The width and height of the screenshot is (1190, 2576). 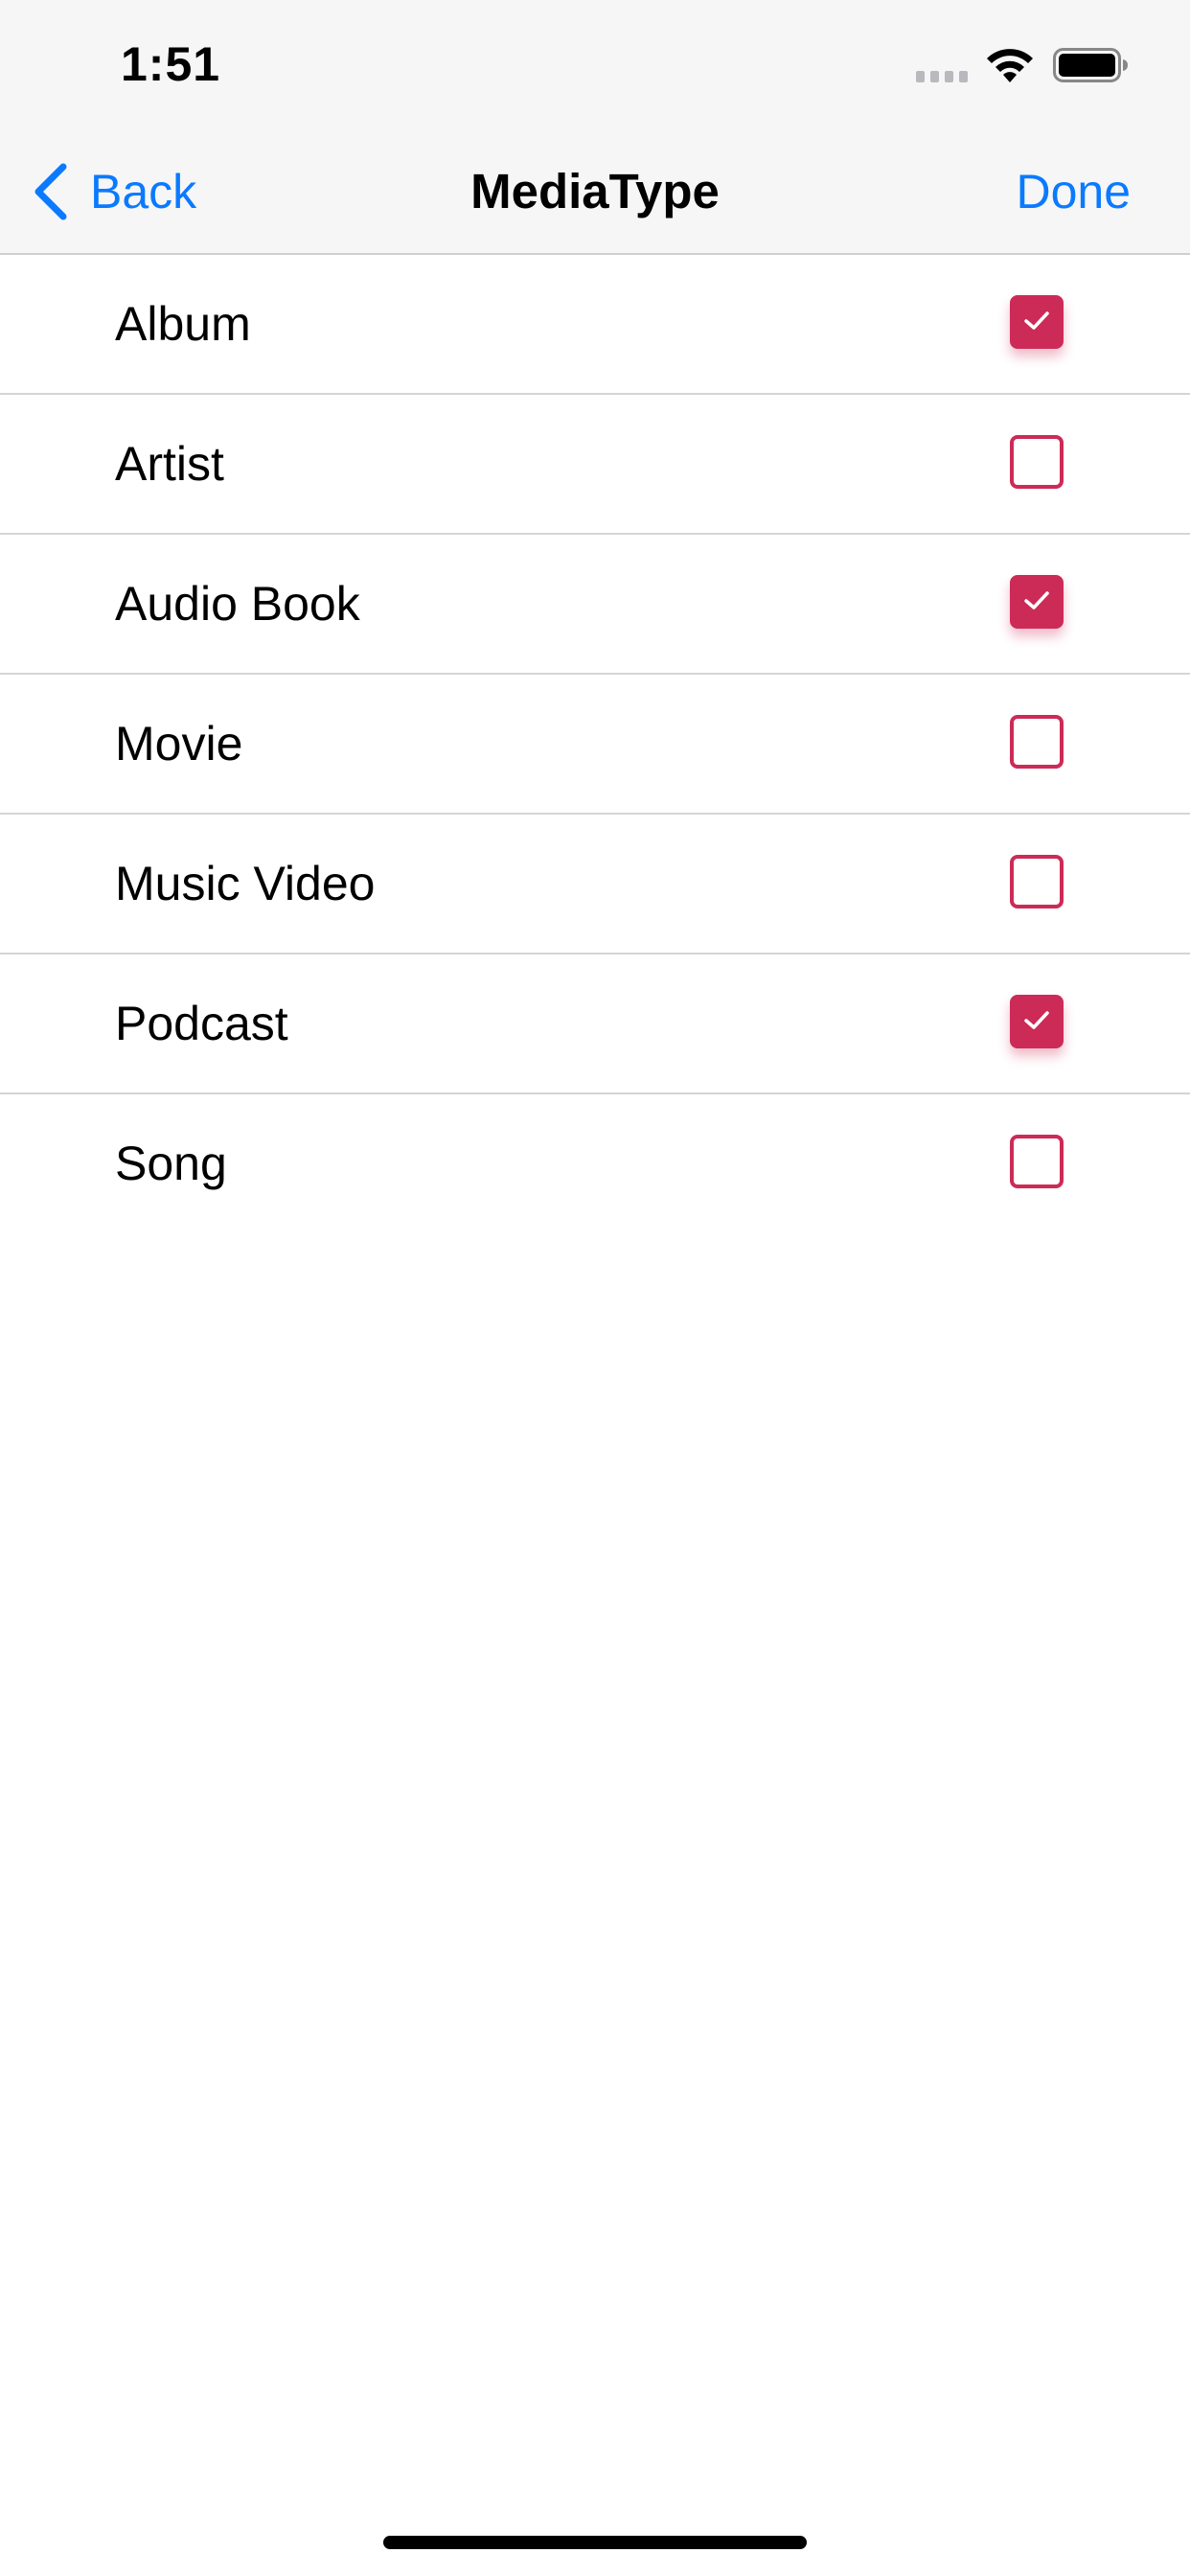 I want to click on list-item-music-video: Music Video, so click(x=595, y=884).